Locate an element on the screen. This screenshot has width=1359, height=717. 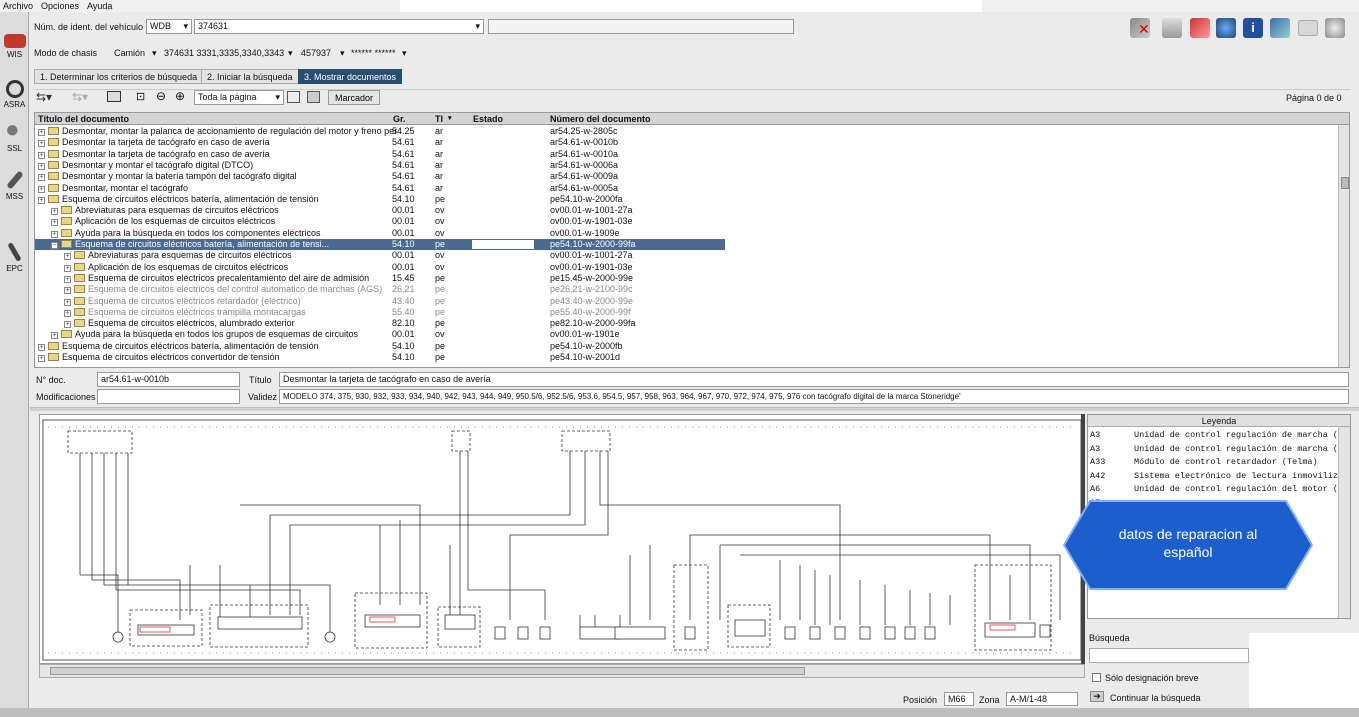
tab-documents: 3. Mostrar documentos is located at coordinates (350, 76).